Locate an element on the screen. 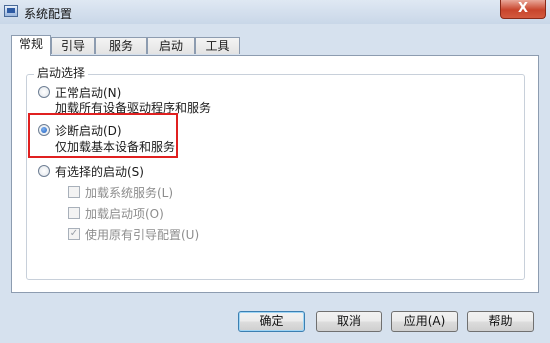 The height and width of the screenshot is (343, 550). load-system-services-checkbox is located at coordinates (74, 192).